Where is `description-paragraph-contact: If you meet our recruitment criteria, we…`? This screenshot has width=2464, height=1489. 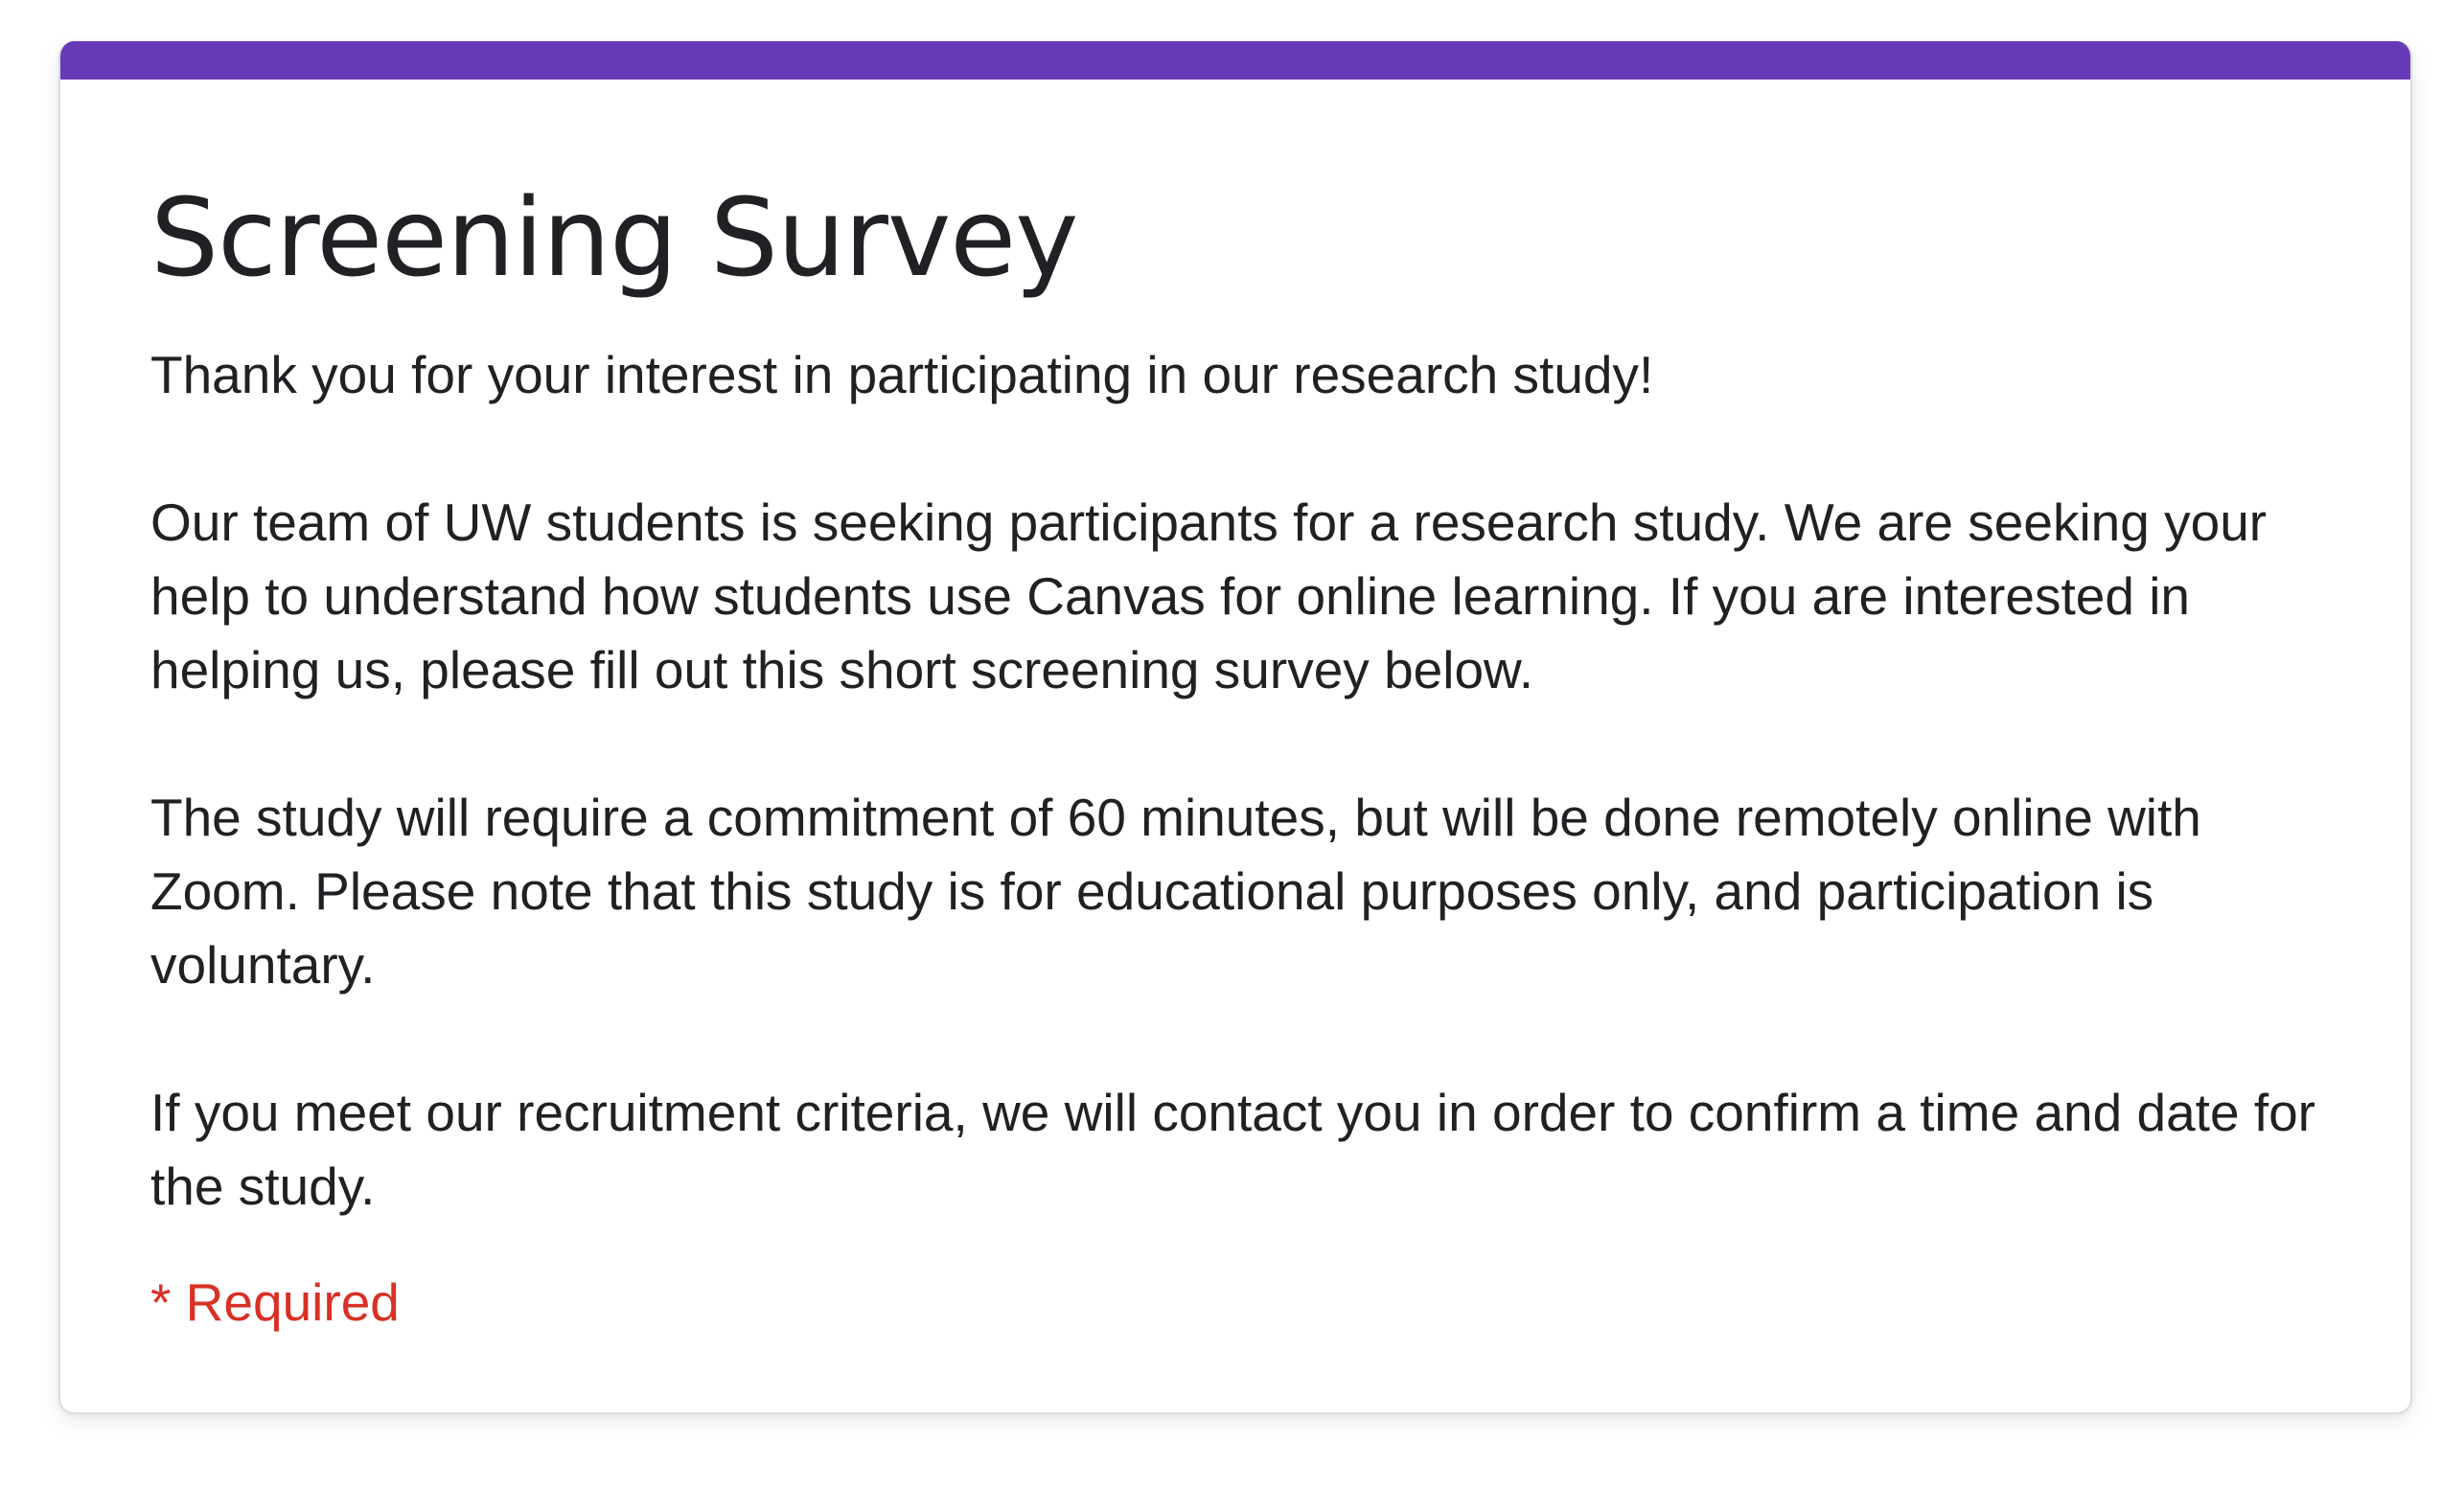 description-paragraph-contact: If you meet our recruitment criteria, we… is located at coordinates (1233, 1149).